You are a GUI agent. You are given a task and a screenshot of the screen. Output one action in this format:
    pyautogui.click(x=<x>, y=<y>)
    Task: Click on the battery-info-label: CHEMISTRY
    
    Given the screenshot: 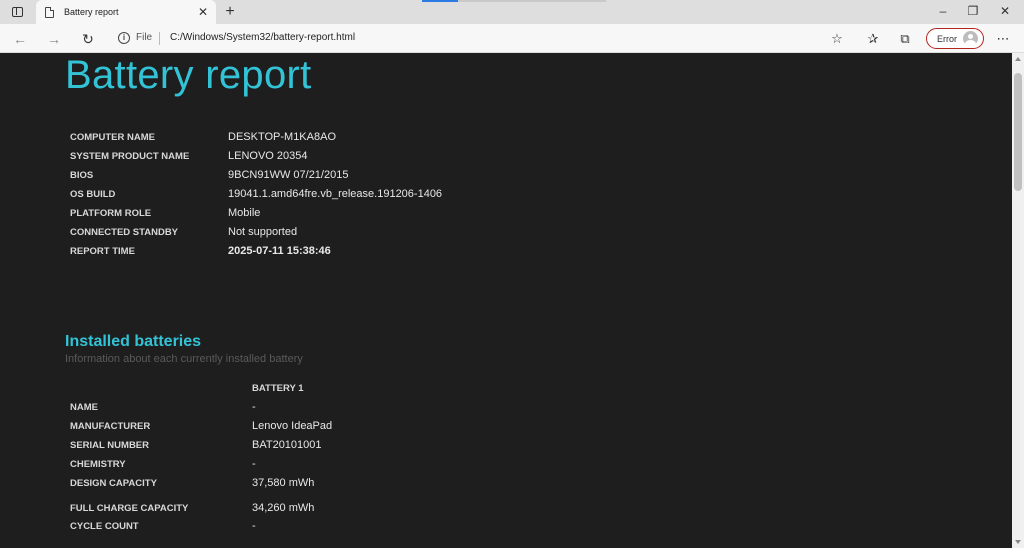 What is the action you would take?
    pyautogui.click(x=98, y=464)
    